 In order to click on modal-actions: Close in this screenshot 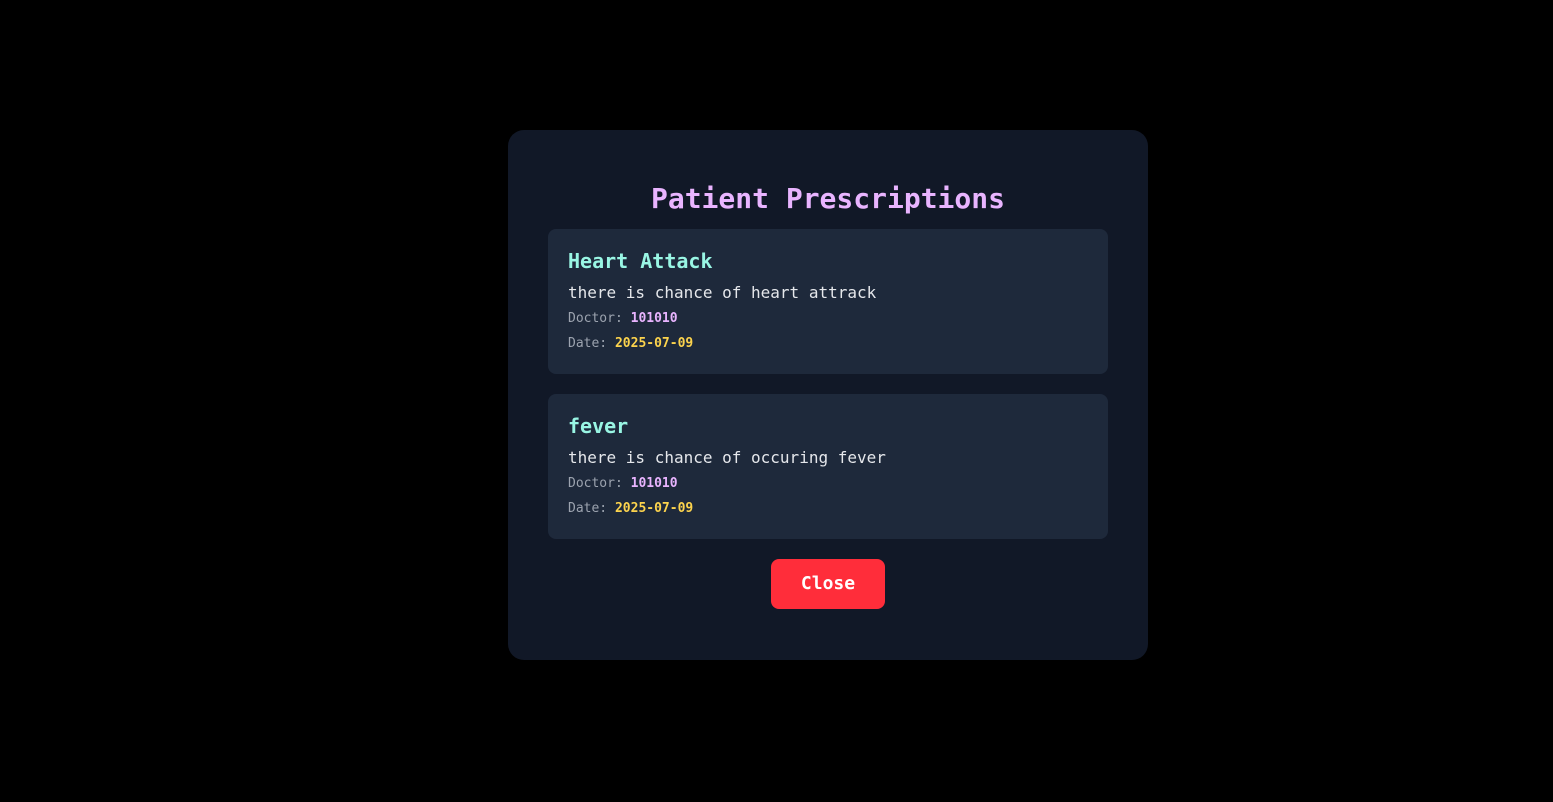, I will do `click(828, 584)`.